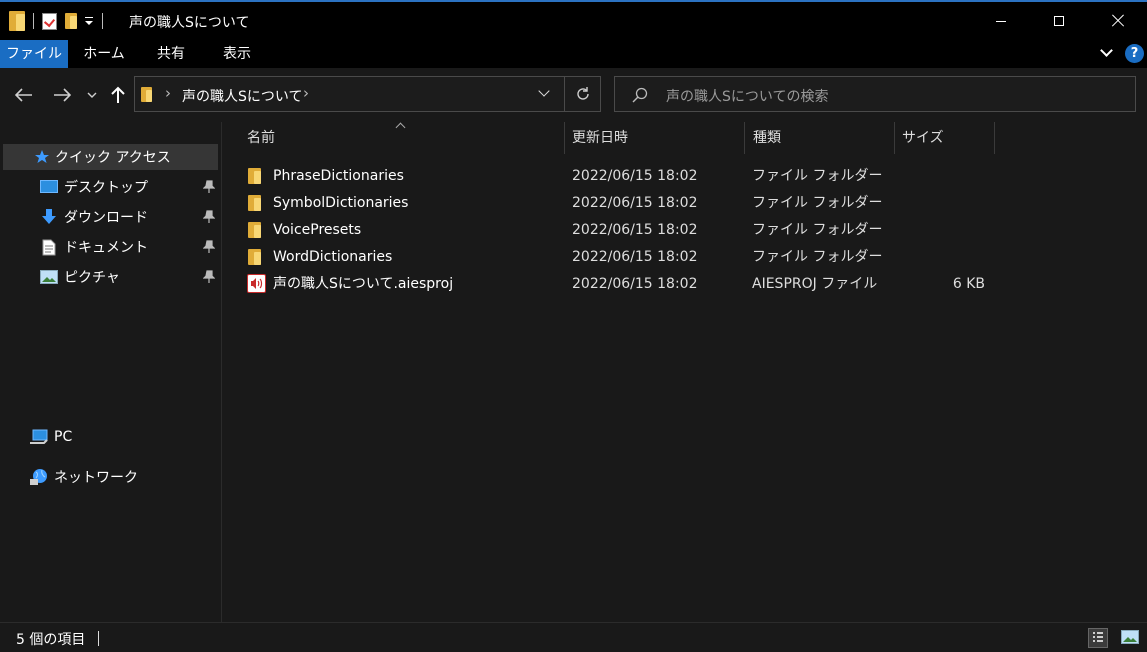  Describe the element at coordinates (242, 96) in the screenshot. I see `breadcrumb-current: 声の職人Sについて` at that location.